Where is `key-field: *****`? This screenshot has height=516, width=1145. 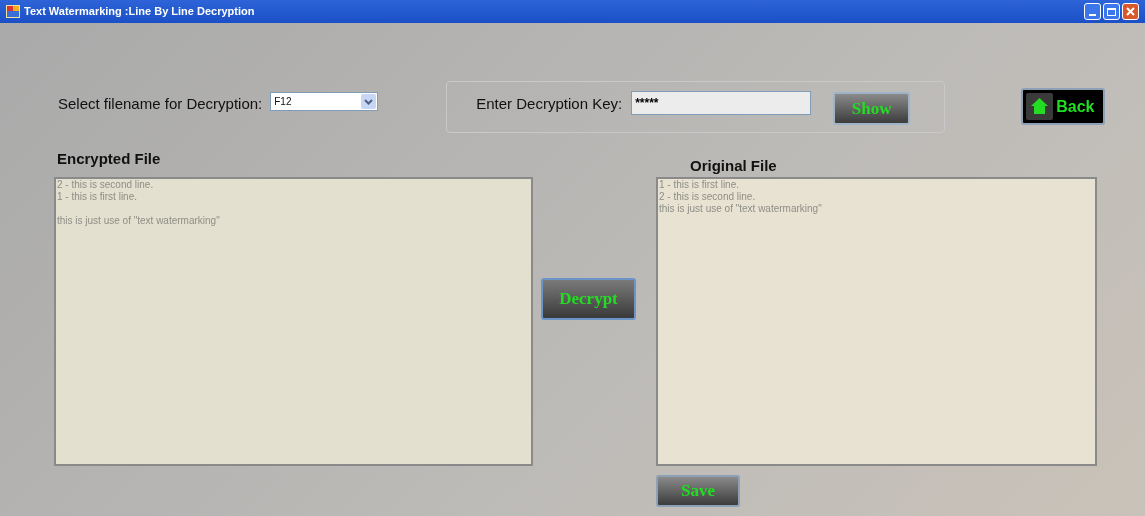
key-field: ***** is located at coordinates (721, 103).